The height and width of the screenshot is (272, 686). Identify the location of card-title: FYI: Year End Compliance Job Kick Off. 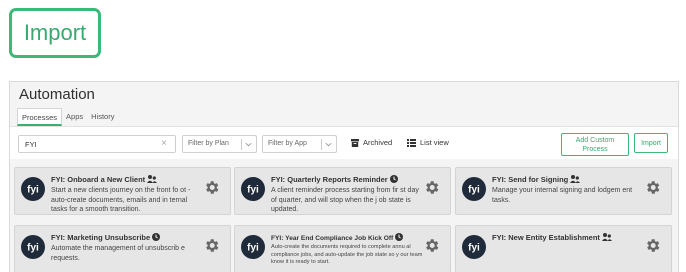
(337, 237).